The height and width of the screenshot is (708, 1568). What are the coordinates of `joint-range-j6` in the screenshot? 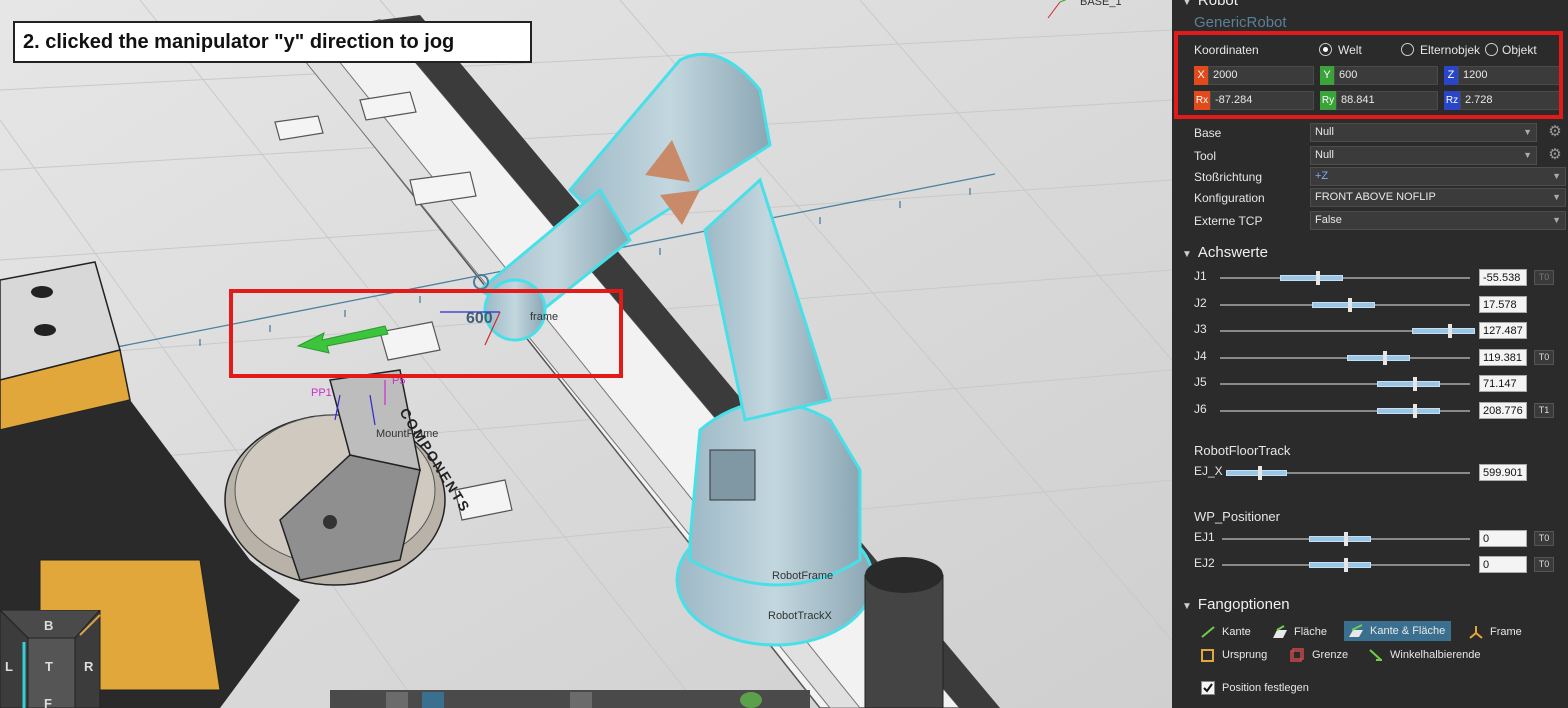 It's located at (1408, 410).